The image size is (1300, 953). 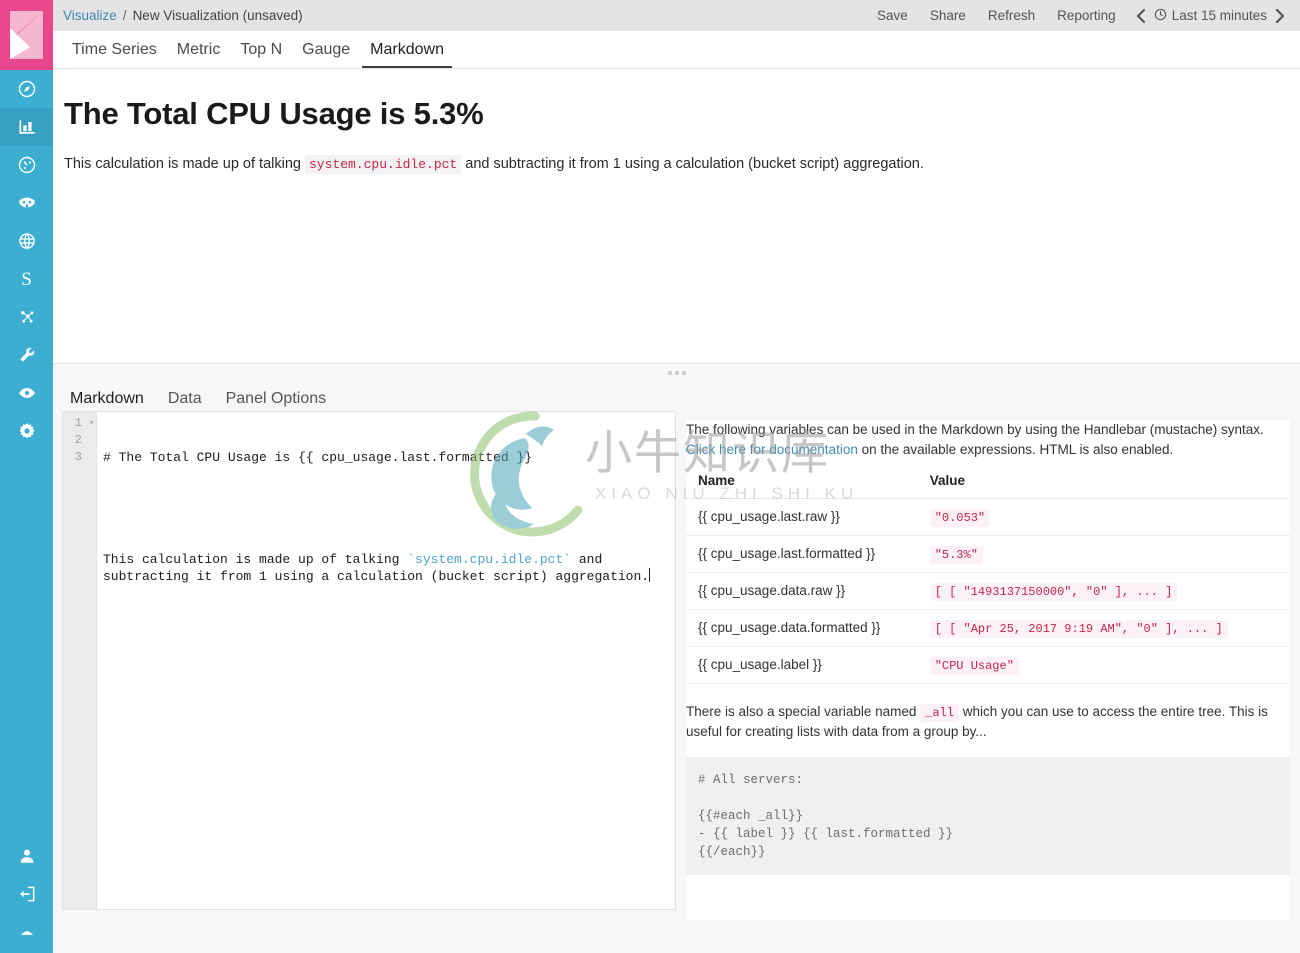 I want to click on sidebar-item-graph, so click(x=26, y=317).